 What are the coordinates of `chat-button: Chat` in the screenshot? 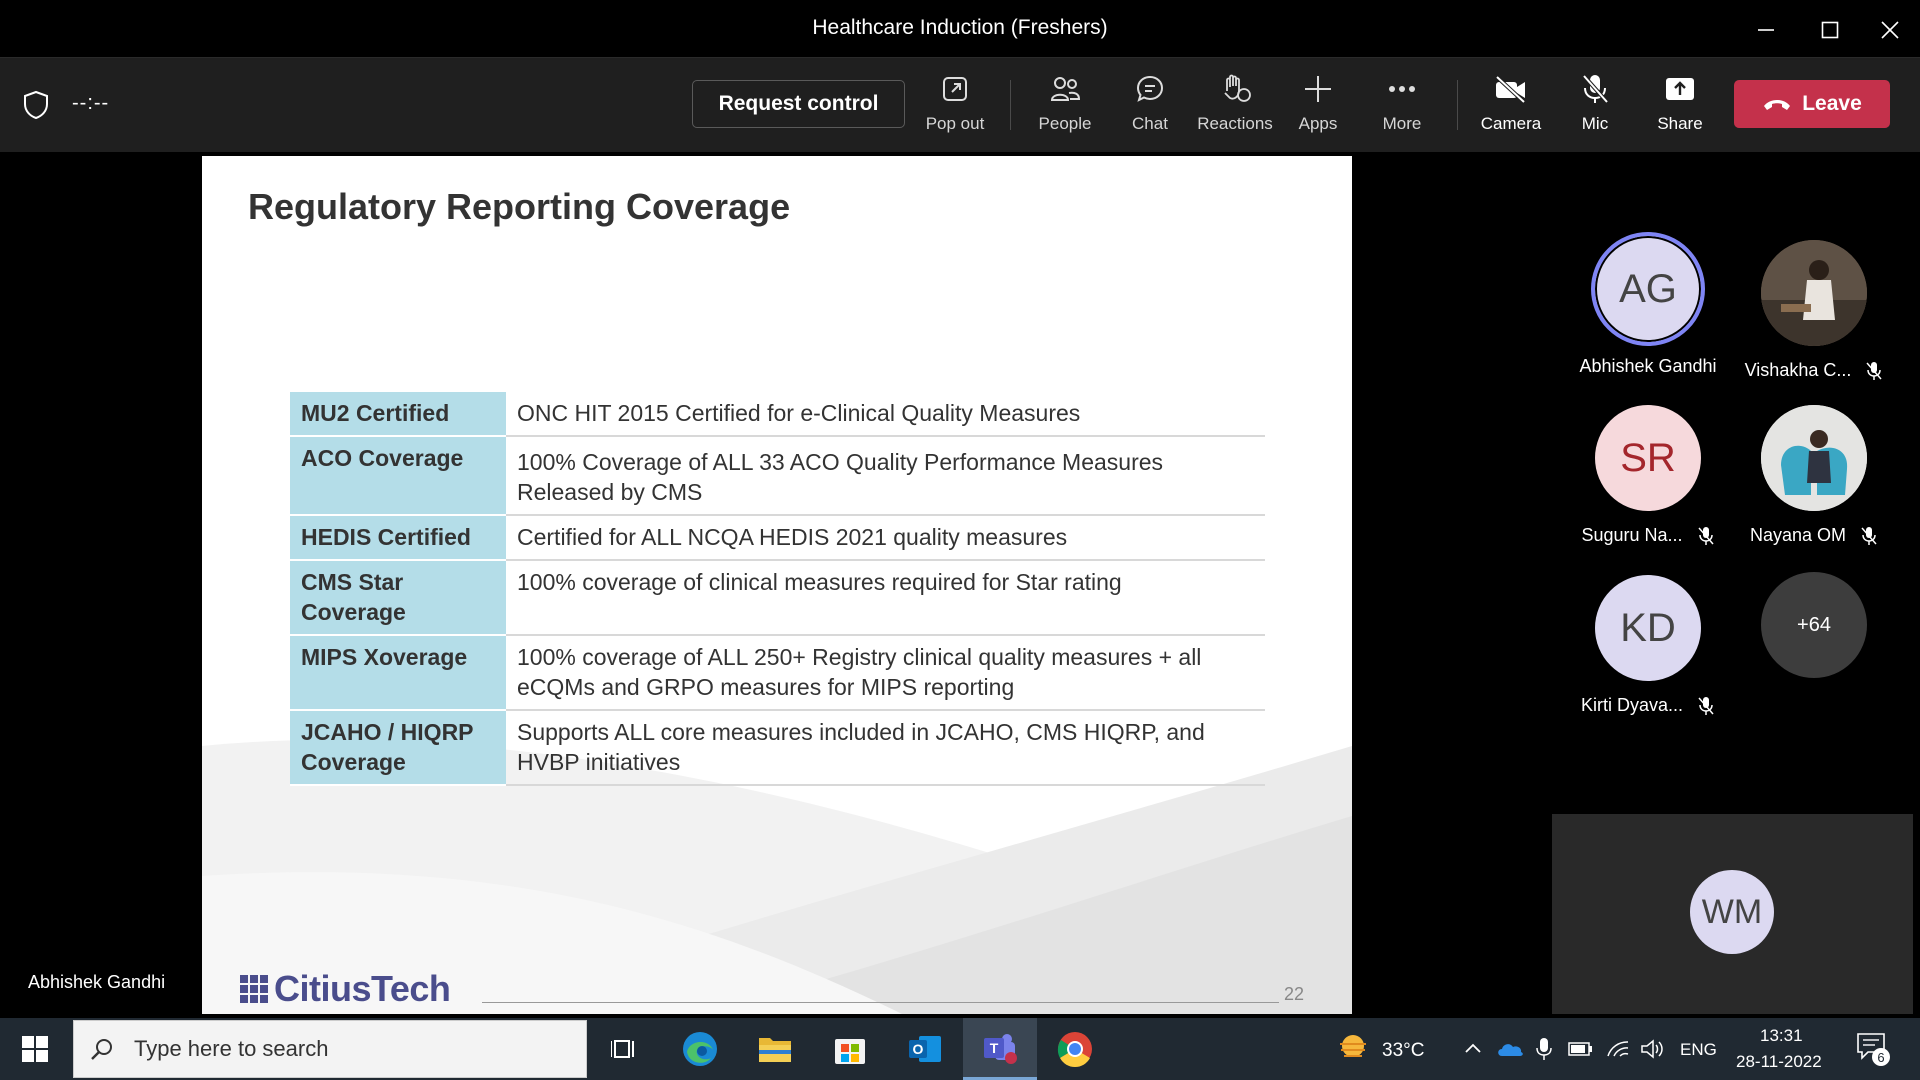 It's located at (1150, 107).